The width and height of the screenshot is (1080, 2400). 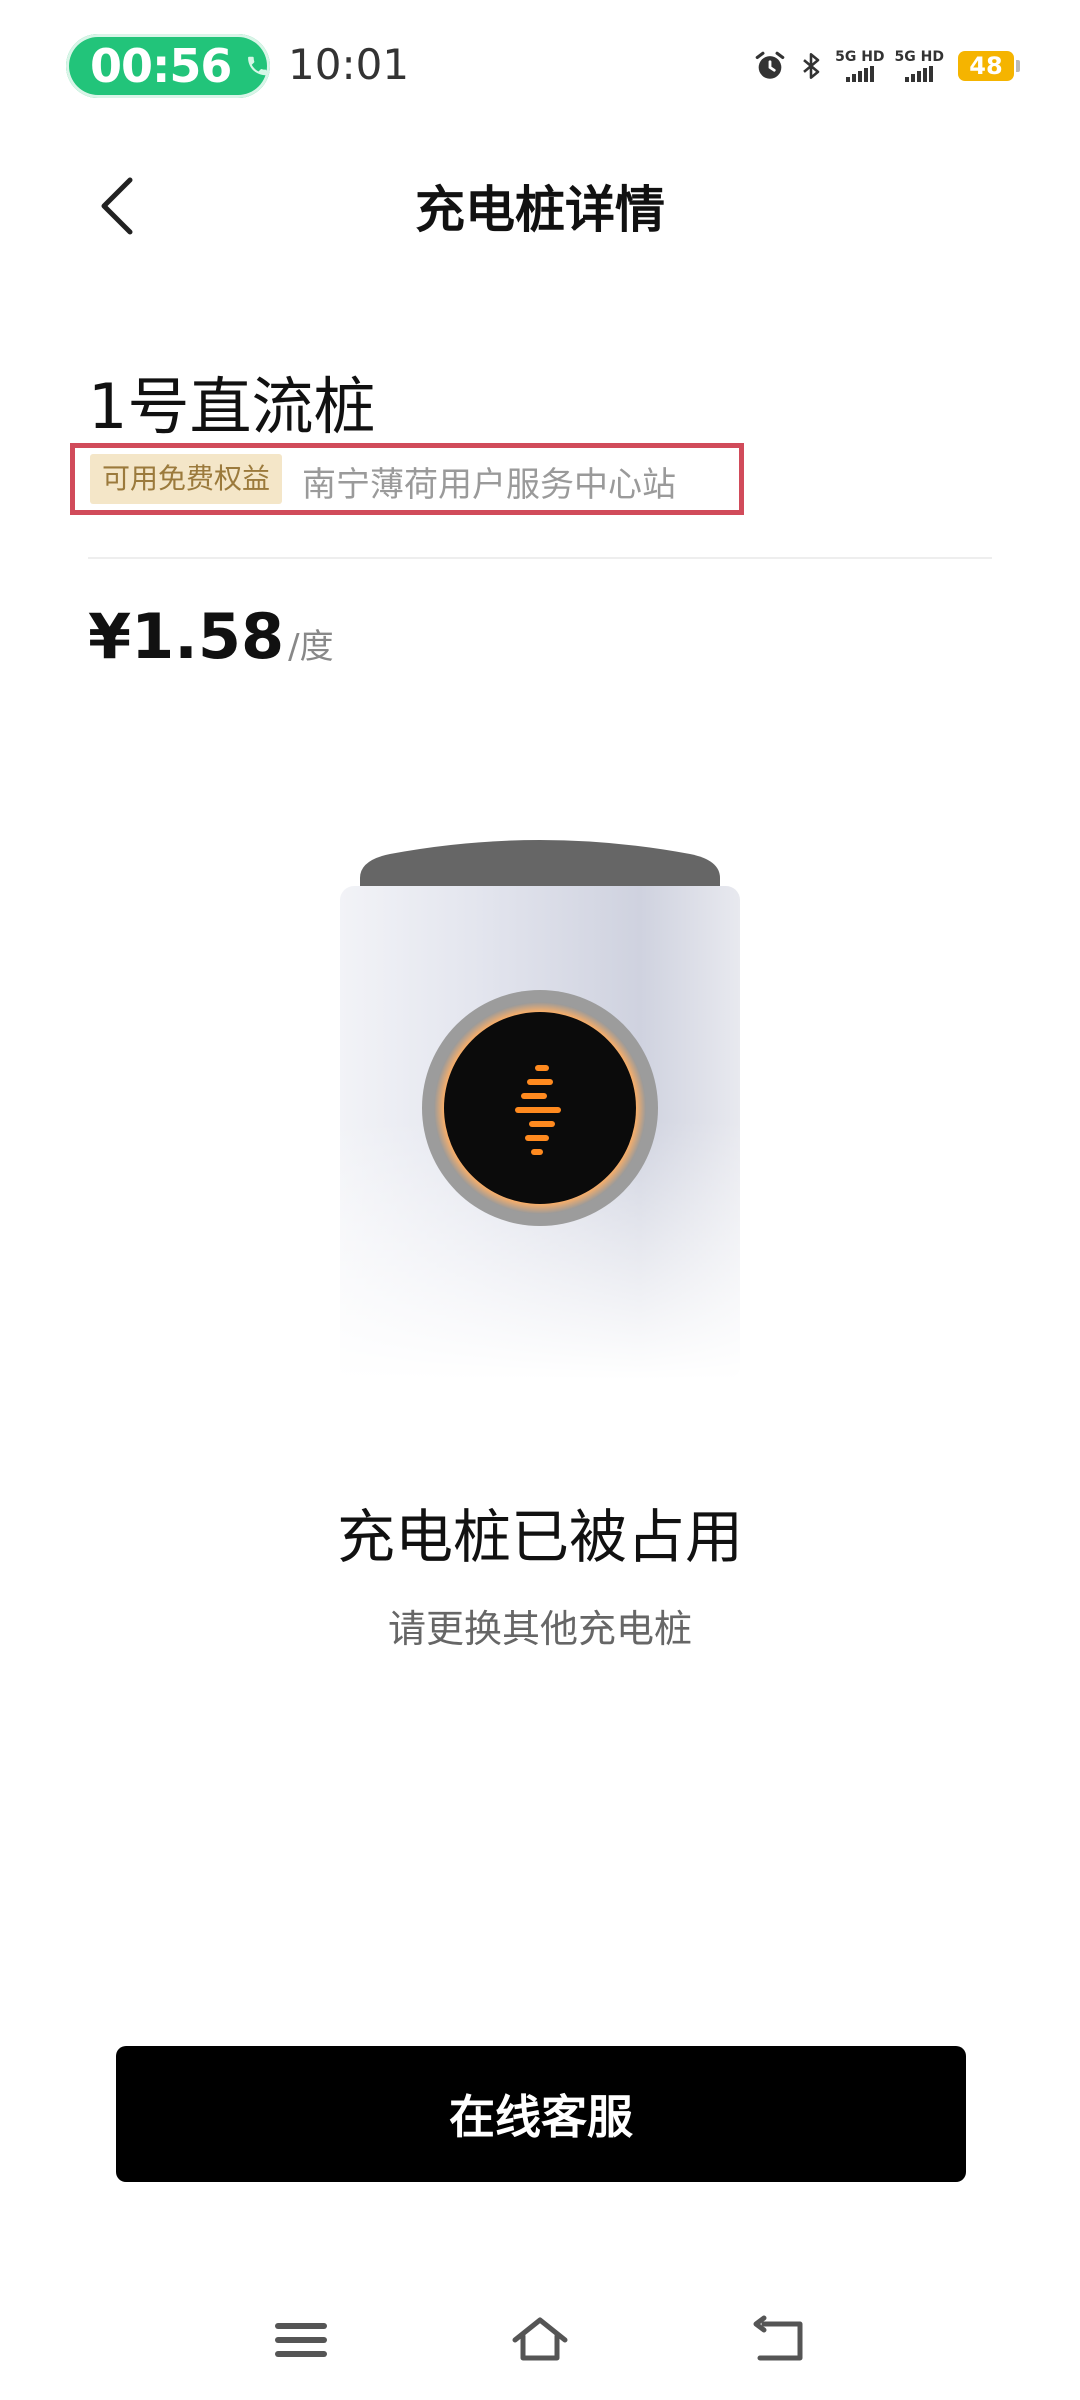 What do you see at coordinates (811, 66) in the screenshot?
I see `bluetooth-icon` at bounding box center [811, 66].